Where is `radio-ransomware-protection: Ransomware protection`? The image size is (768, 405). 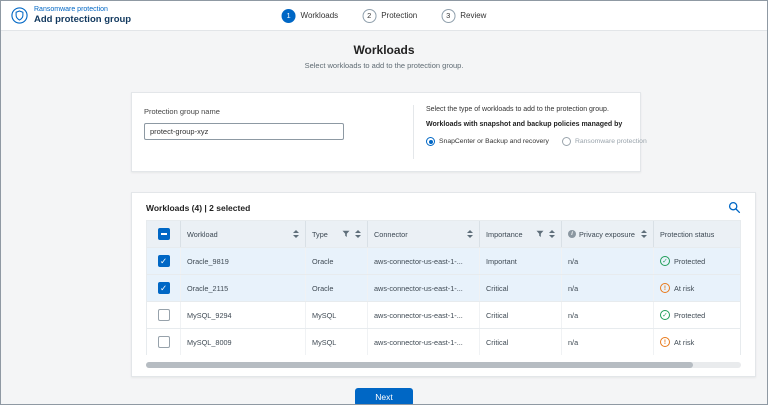 radio-ransomware-protection: Ransomware protection is located at coordinates (604, 141).